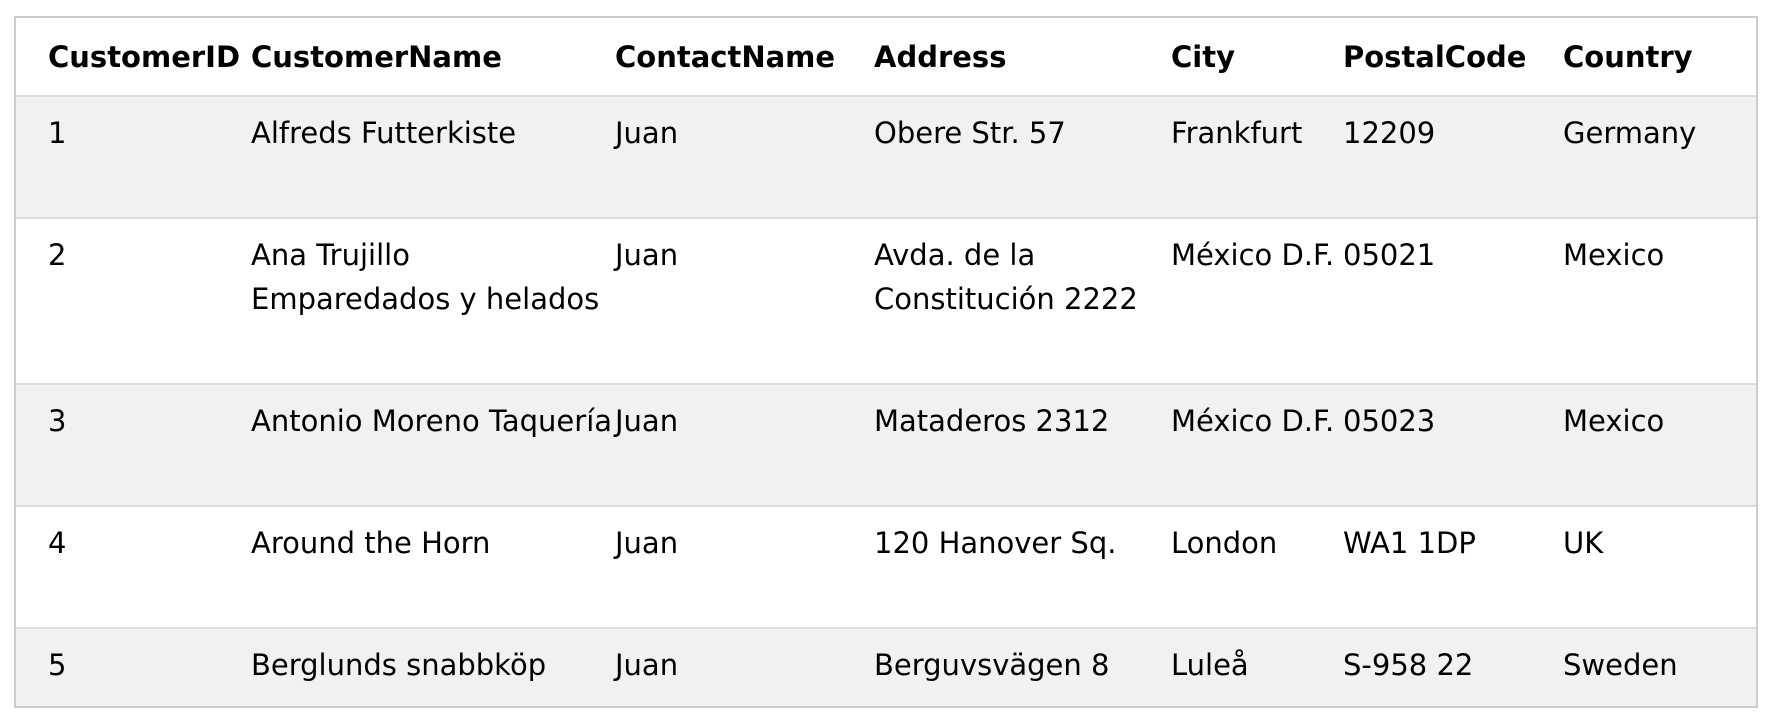  I want to click on cell-customer-id: 2, so click(57, 255).